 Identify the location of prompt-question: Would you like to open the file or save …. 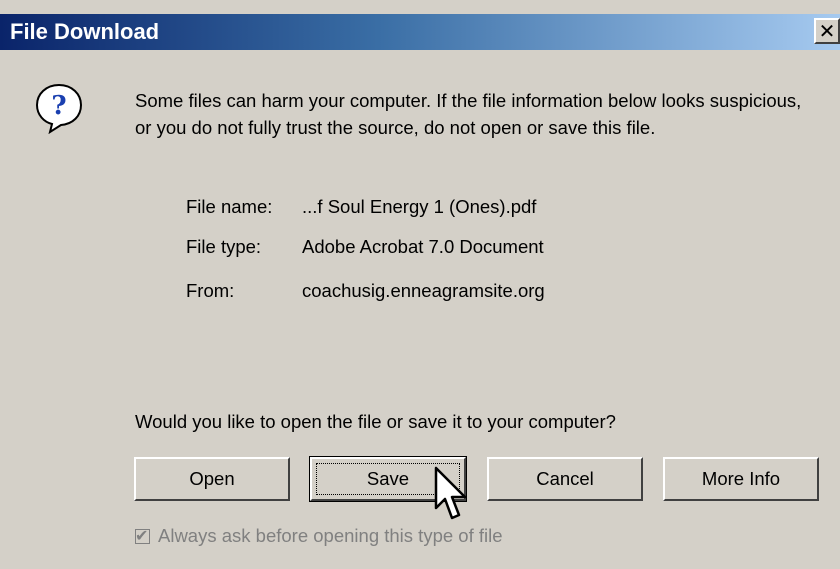
(375, 421).